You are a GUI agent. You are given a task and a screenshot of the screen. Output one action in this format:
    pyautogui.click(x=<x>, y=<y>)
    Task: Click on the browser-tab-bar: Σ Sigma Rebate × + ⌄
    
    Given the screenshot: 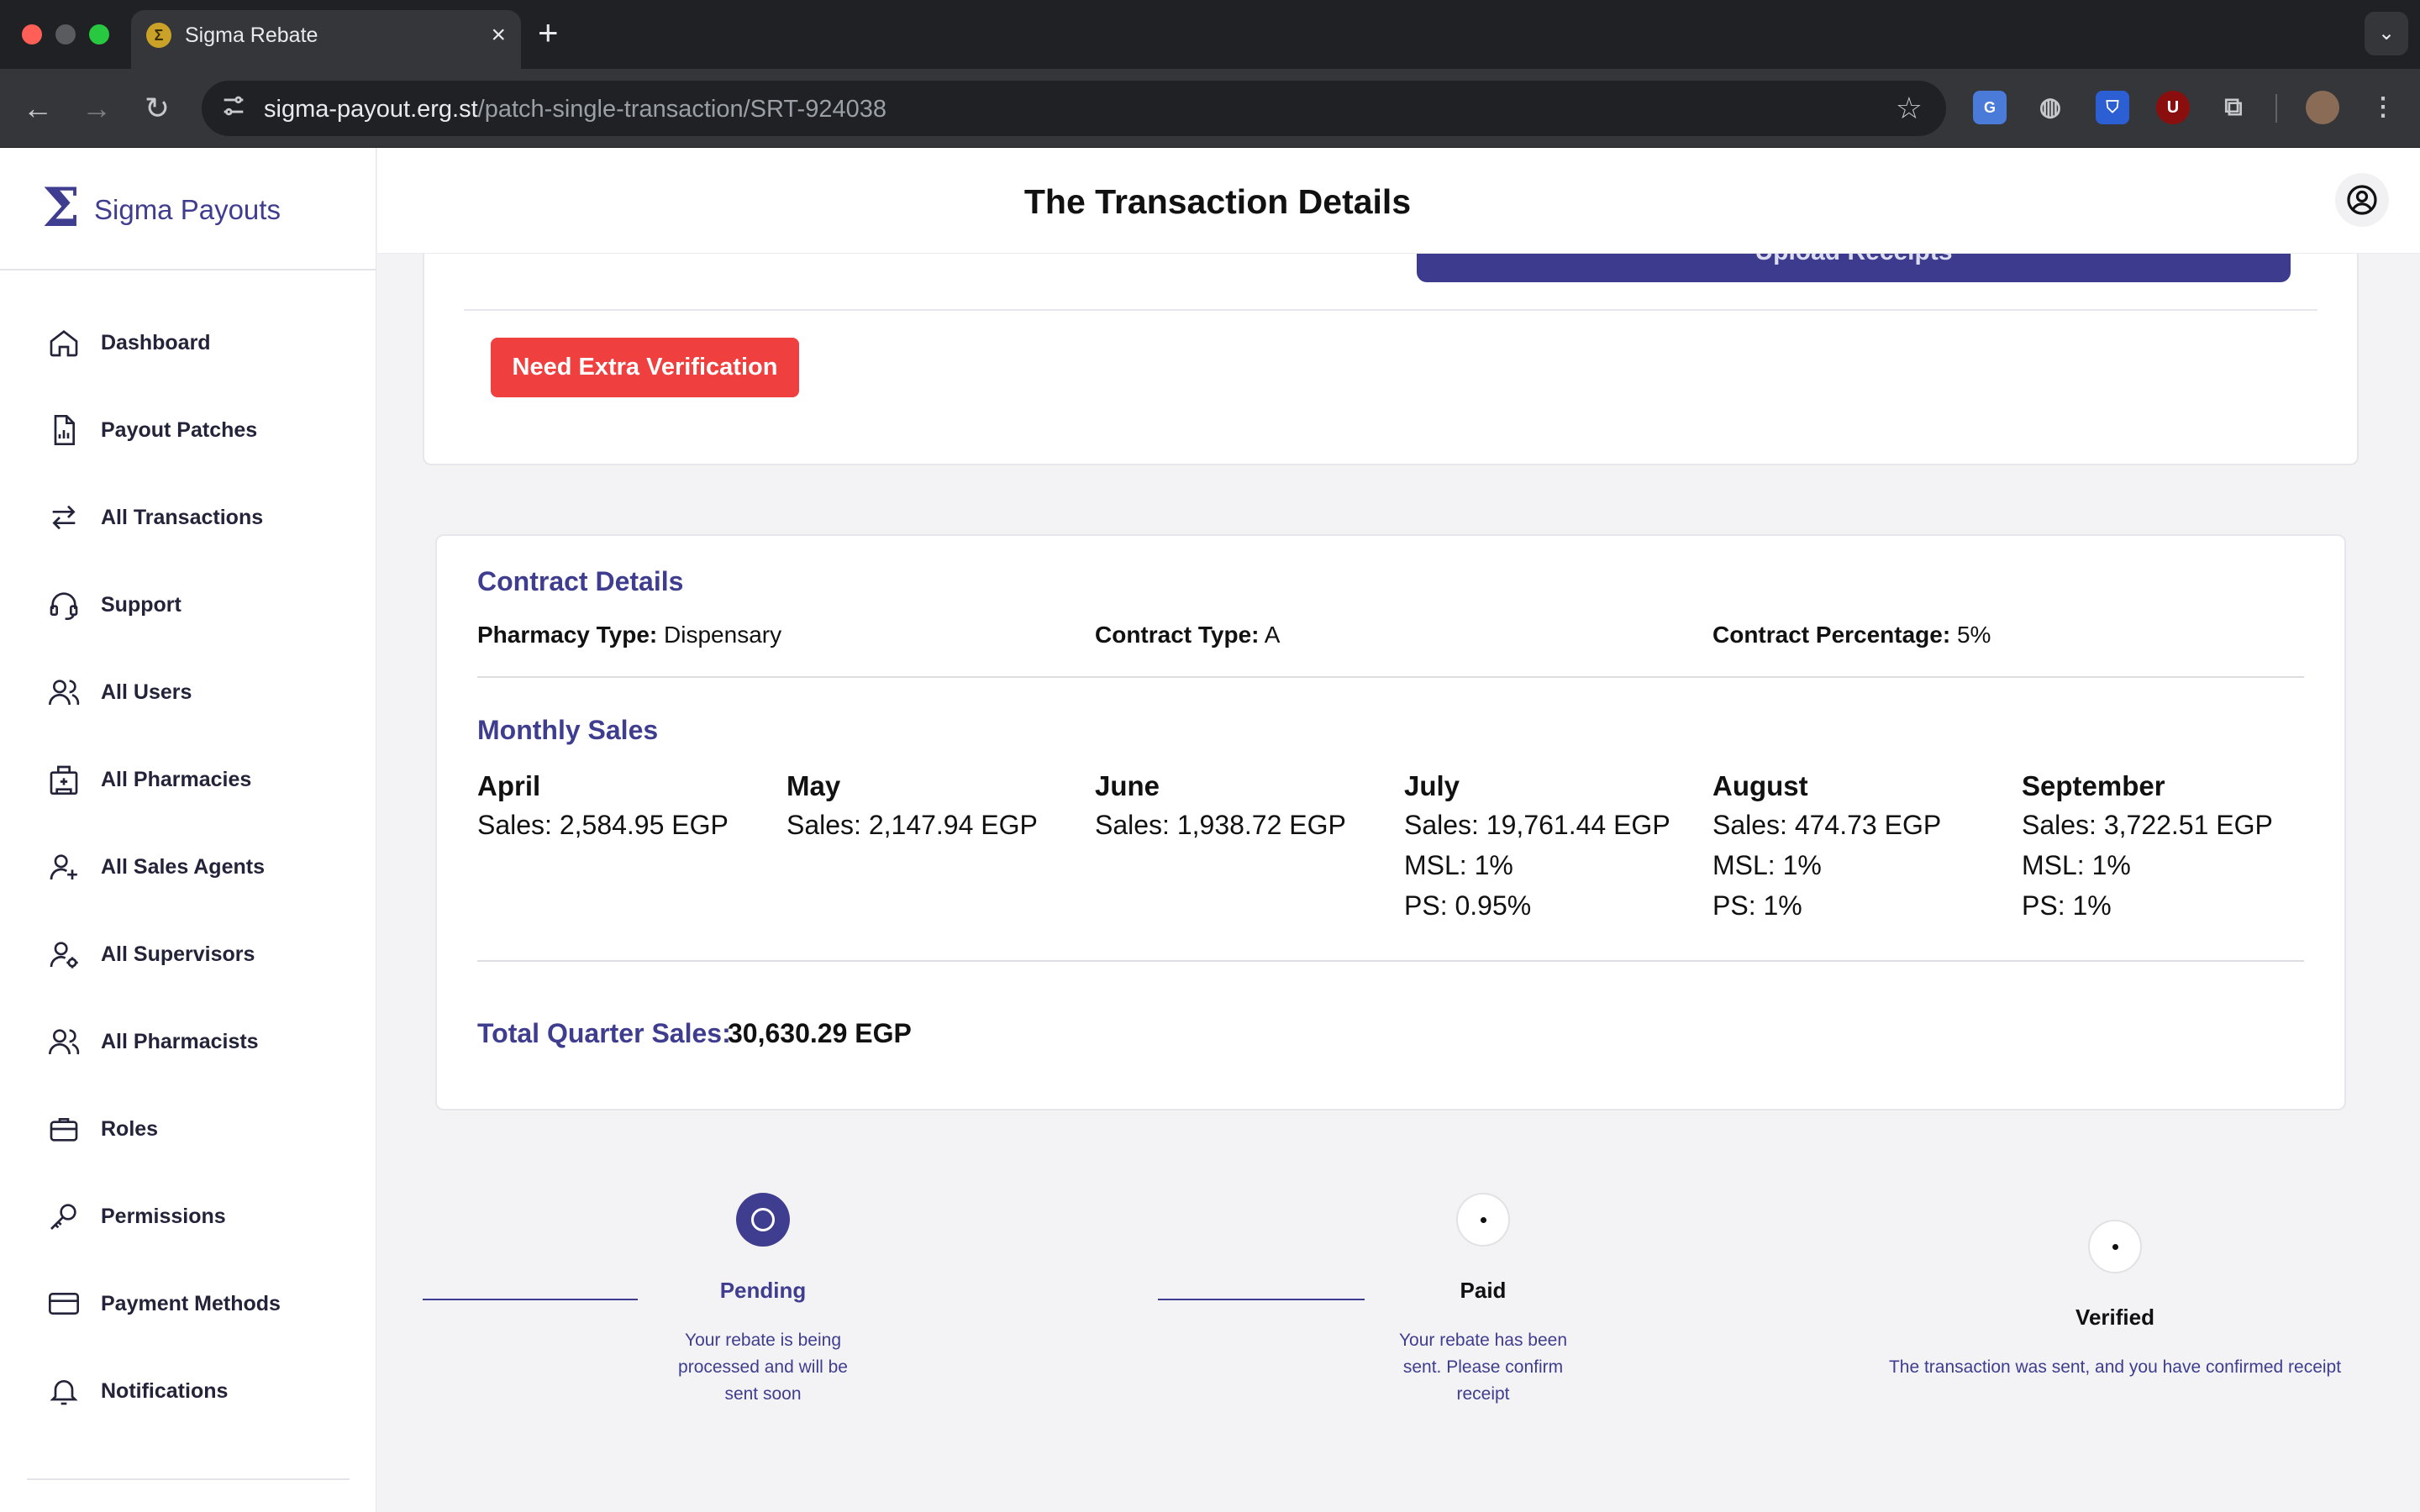 What is the action you would take?
    pyautogui.click(x=1210, y=34)
    